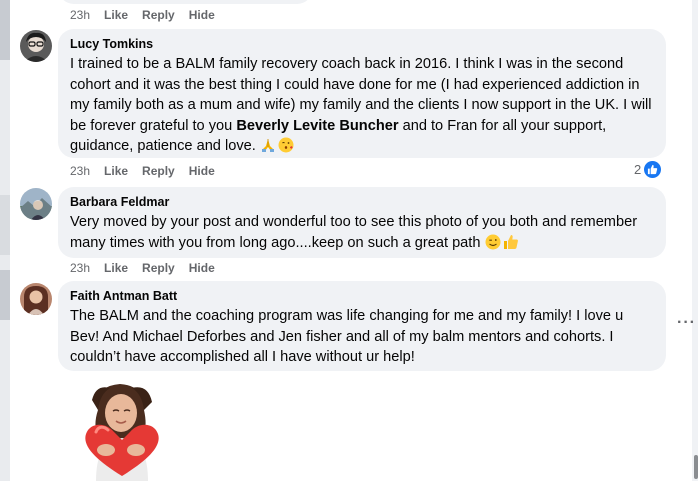 The height and width of the screenshot is (486, 698). I want to click on left-edge-strip, so click(5, 240).